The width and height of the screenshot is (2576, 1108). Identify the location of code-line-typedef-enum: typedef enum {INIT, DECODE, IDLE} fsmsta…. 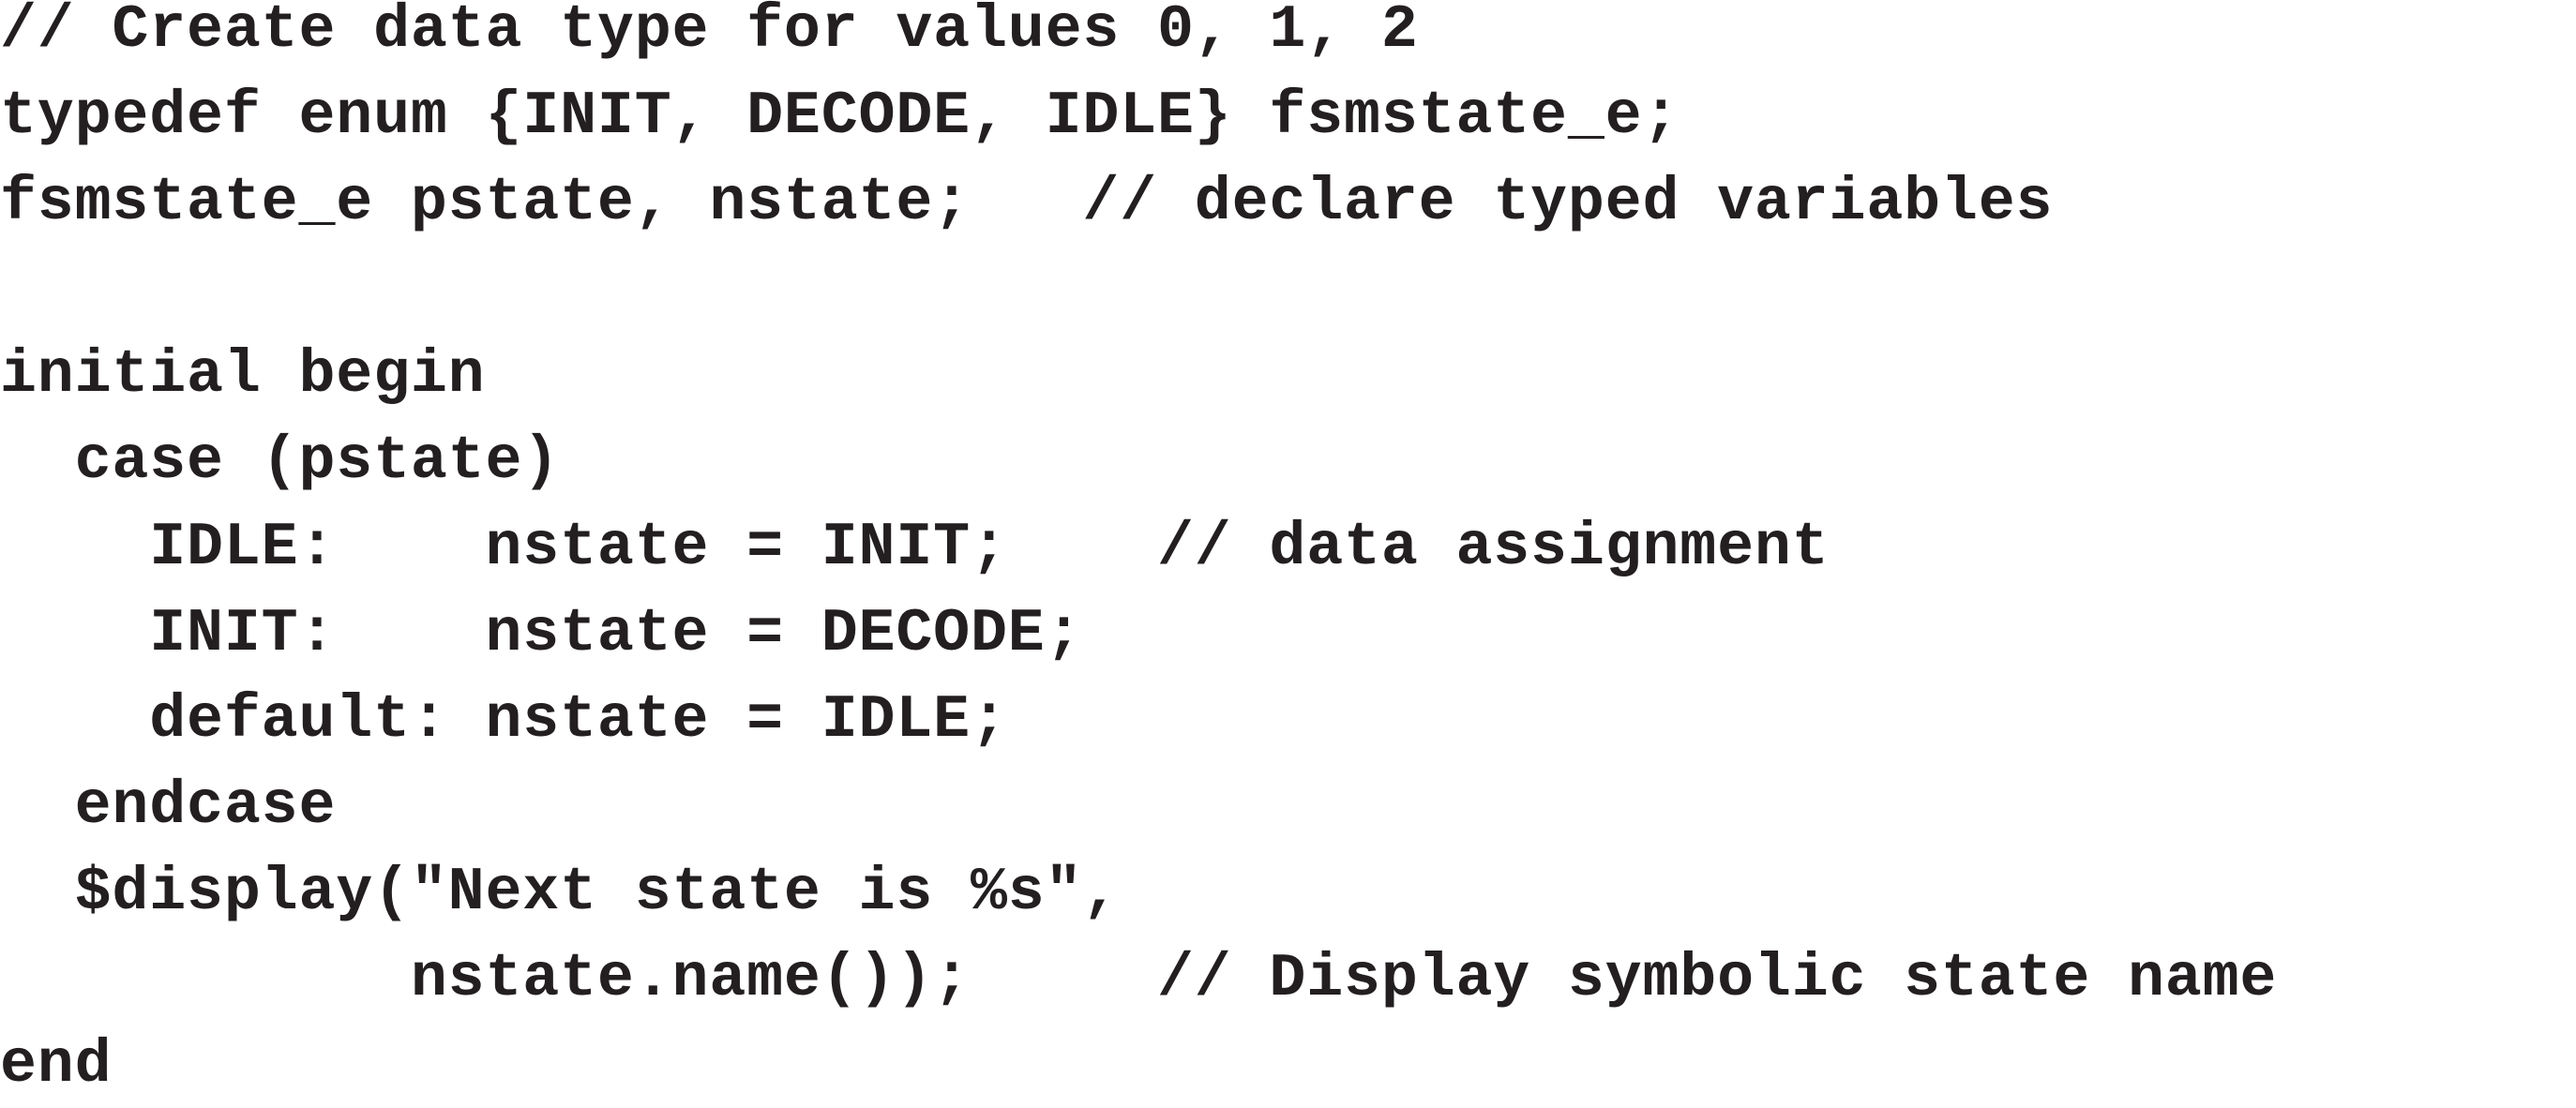
(840, 116).